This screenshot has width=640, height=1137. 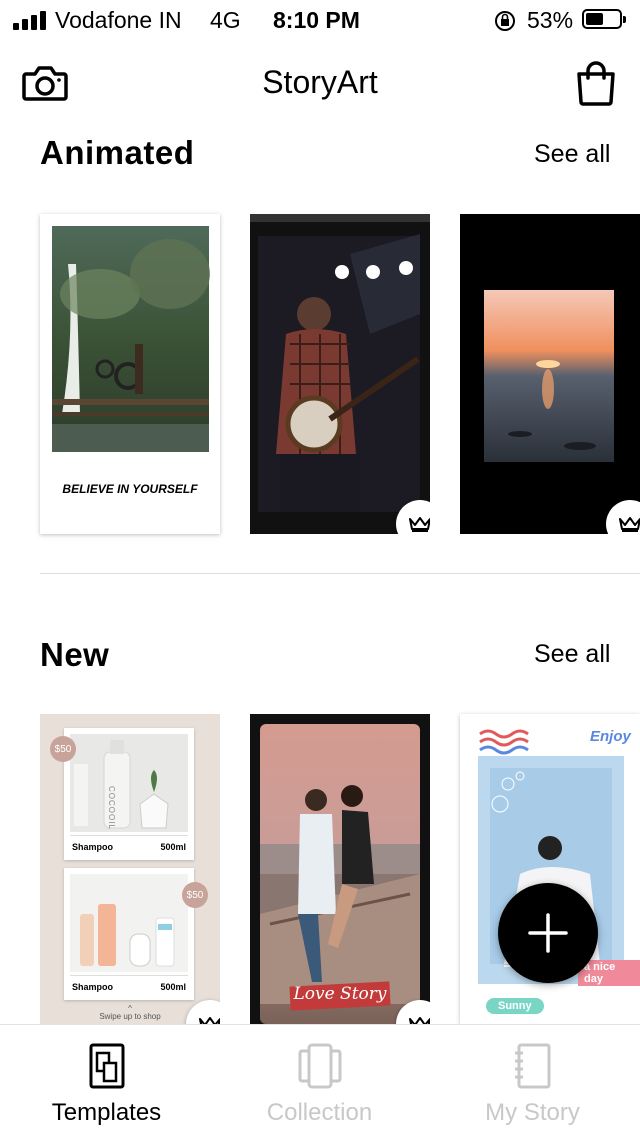 I want to click on sunset-photo, so click(x=549, y=376).